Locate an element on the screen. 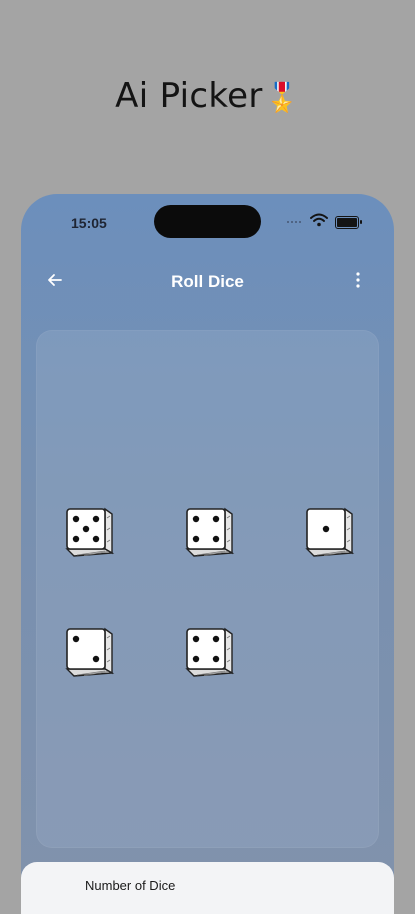 The height and width of the screenshot is (914, 415). more-options-button is located at coordinates (358, 280).